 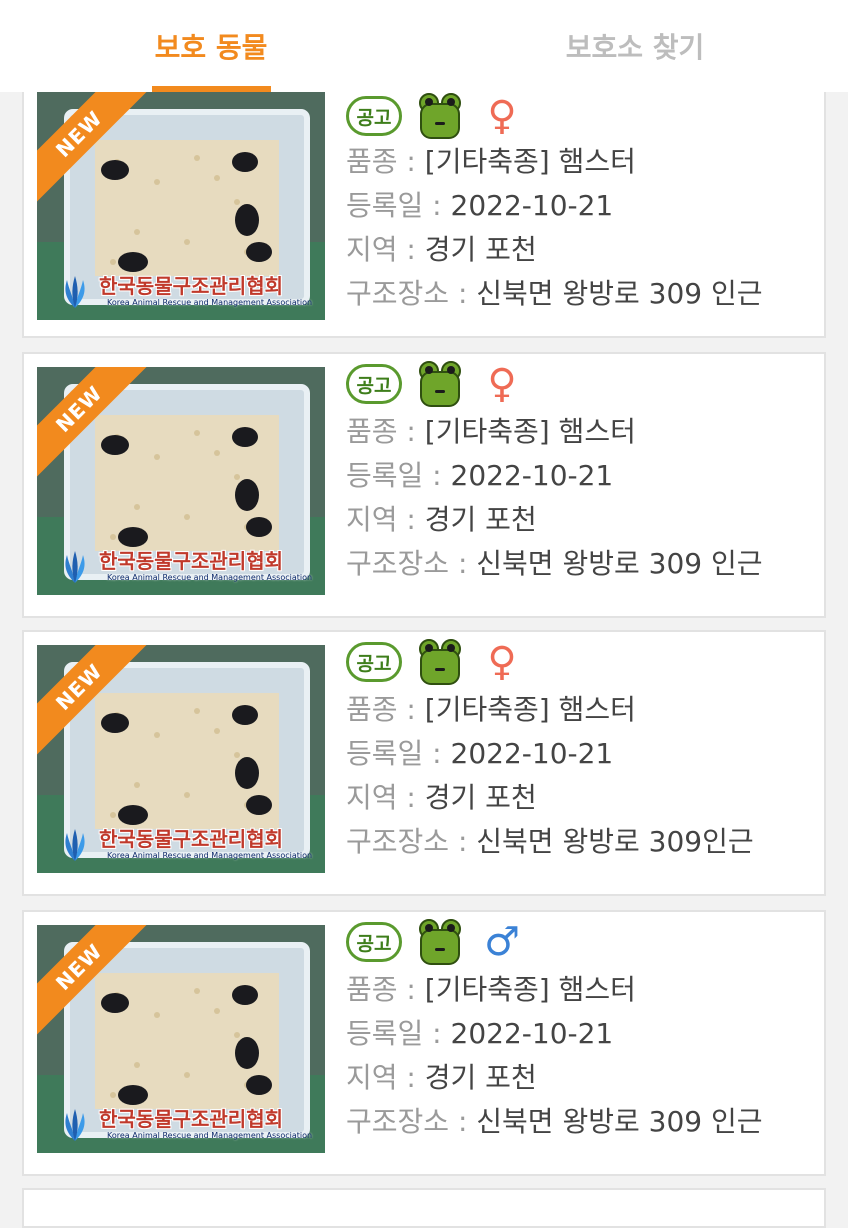 What do you see at coordinates (424, 1208) in the screenshot?
I see `animal-card-partial` at bounding box center [424, 1208].